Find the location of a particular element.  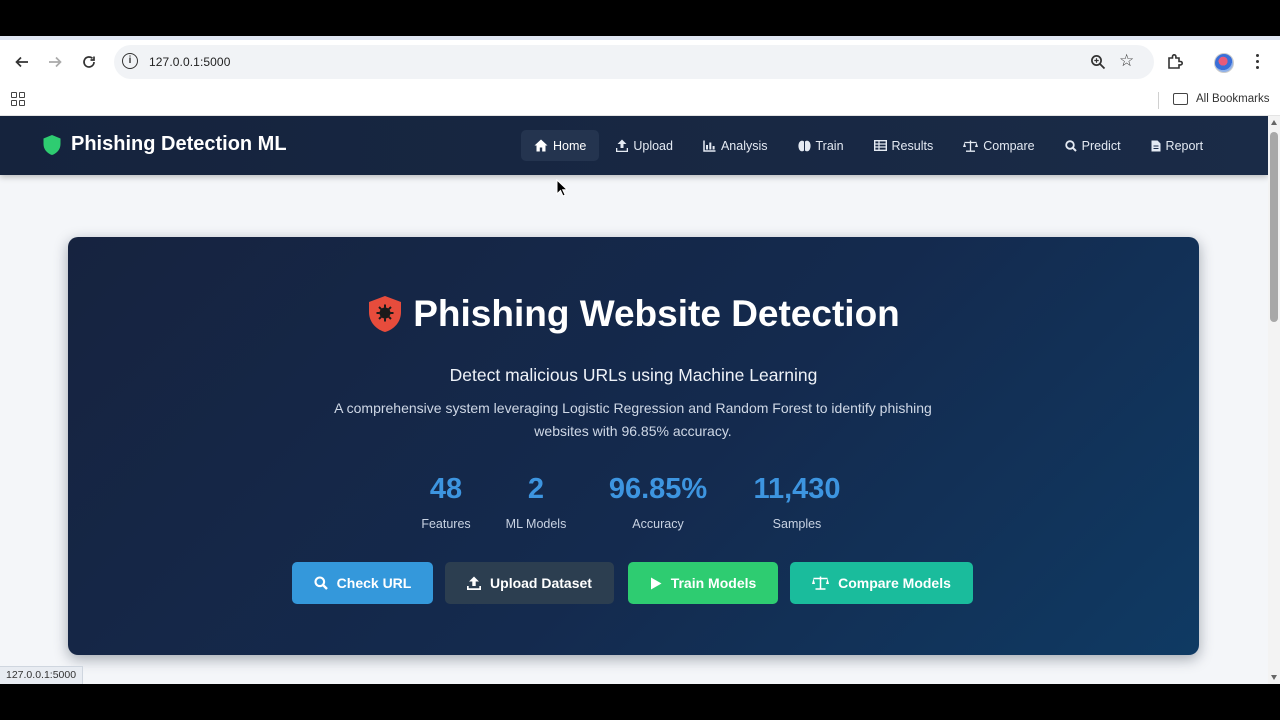

scroll-thumb is located at coordinates (1274, 227).